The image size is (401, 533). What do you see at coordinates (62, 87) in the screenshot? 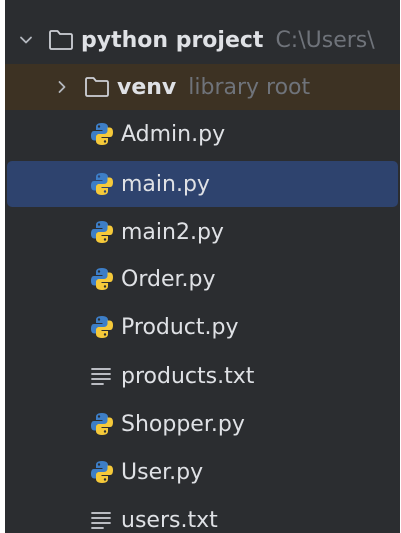
I see `chevron-right-icon` at bounding box center [62, 87].